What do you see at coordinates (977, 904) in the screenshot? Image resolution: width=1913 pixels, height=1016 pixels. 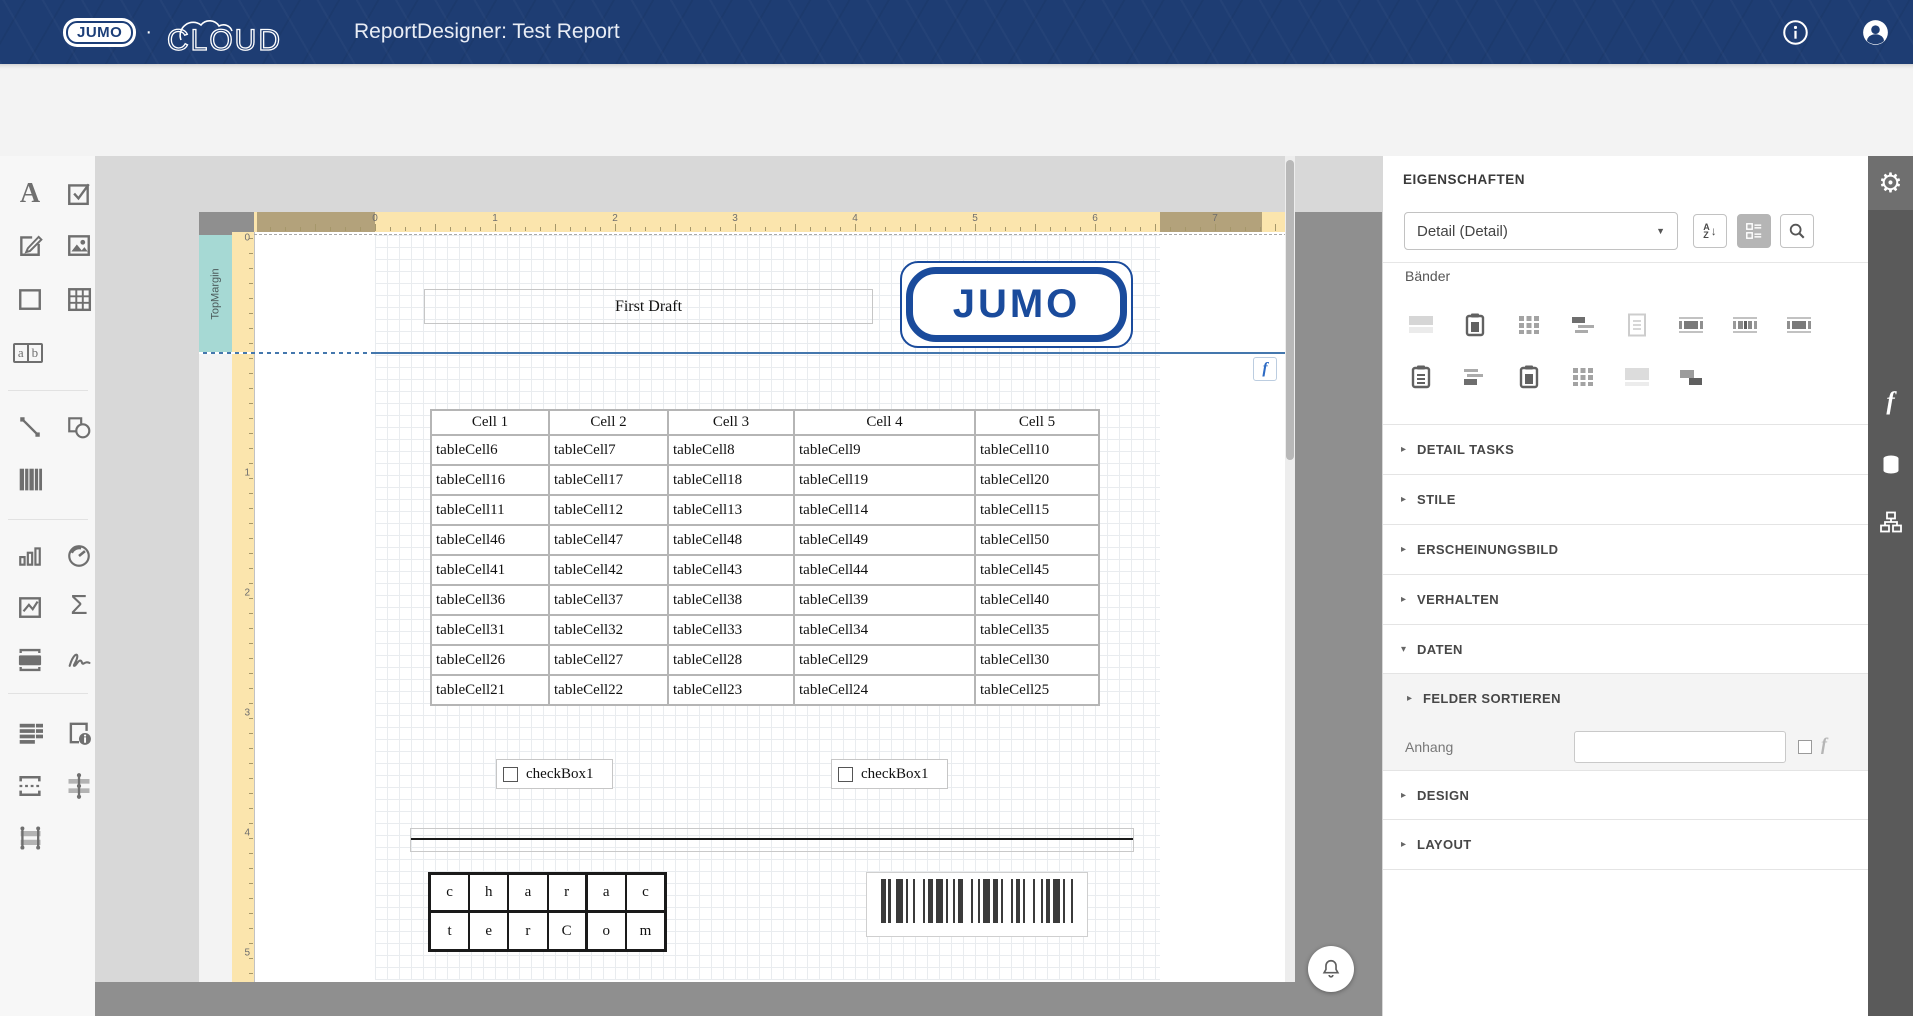 I see `barcode-element` at bounding box center [977, 904].